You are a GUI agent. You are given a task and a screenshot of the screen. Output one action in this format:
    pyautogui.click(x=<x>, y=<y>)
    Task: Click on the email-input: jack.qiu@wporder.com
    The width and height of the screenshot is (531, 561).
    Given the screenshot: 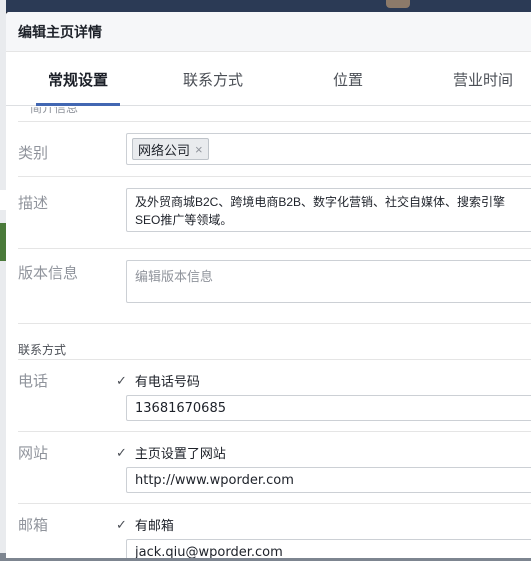 What is the action you would take?
    pyautogui.click(x=328, y=548)
    